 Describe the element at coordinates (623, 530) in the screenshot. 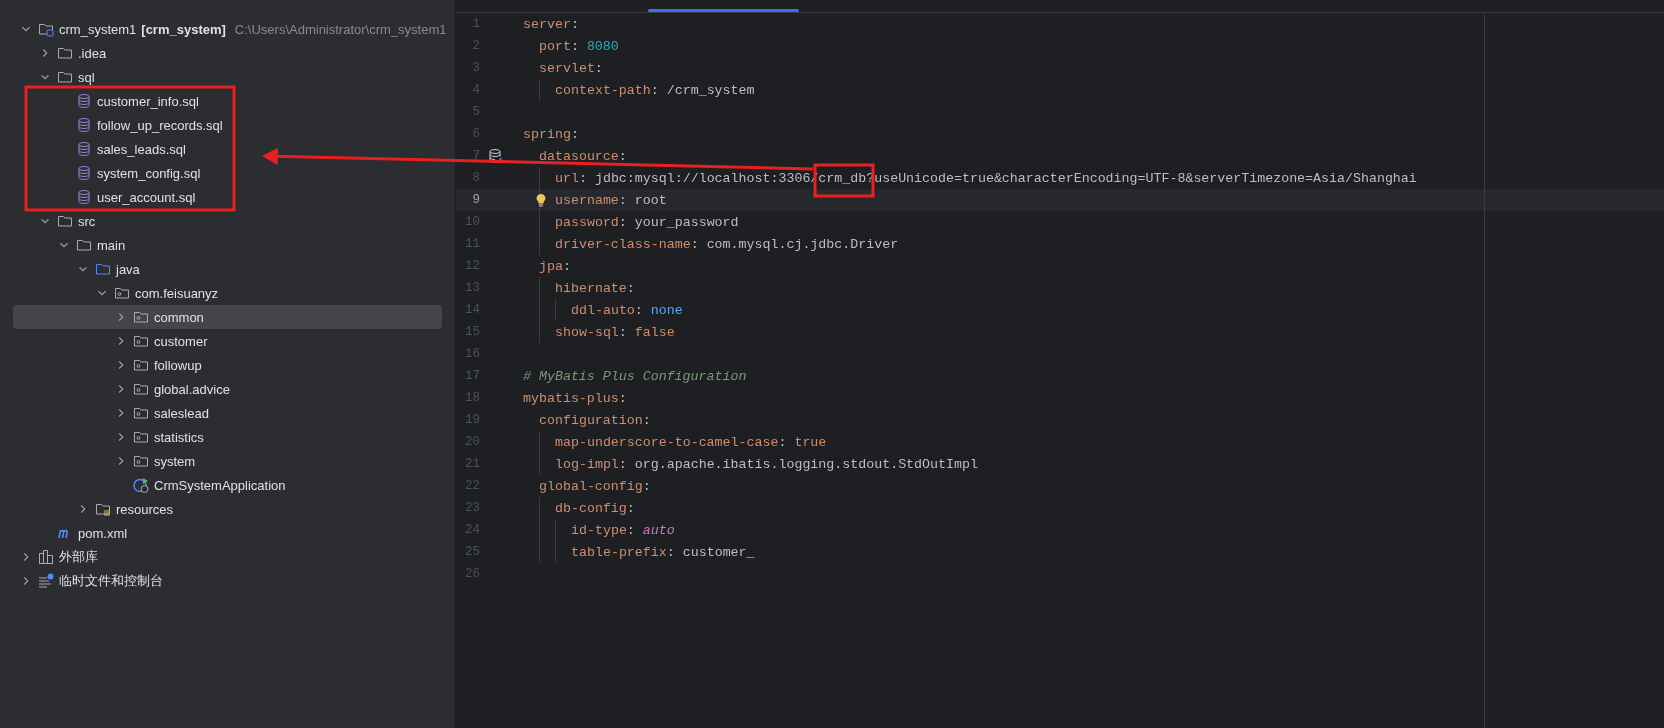

I see `code-line: id-type: auto` at that location.